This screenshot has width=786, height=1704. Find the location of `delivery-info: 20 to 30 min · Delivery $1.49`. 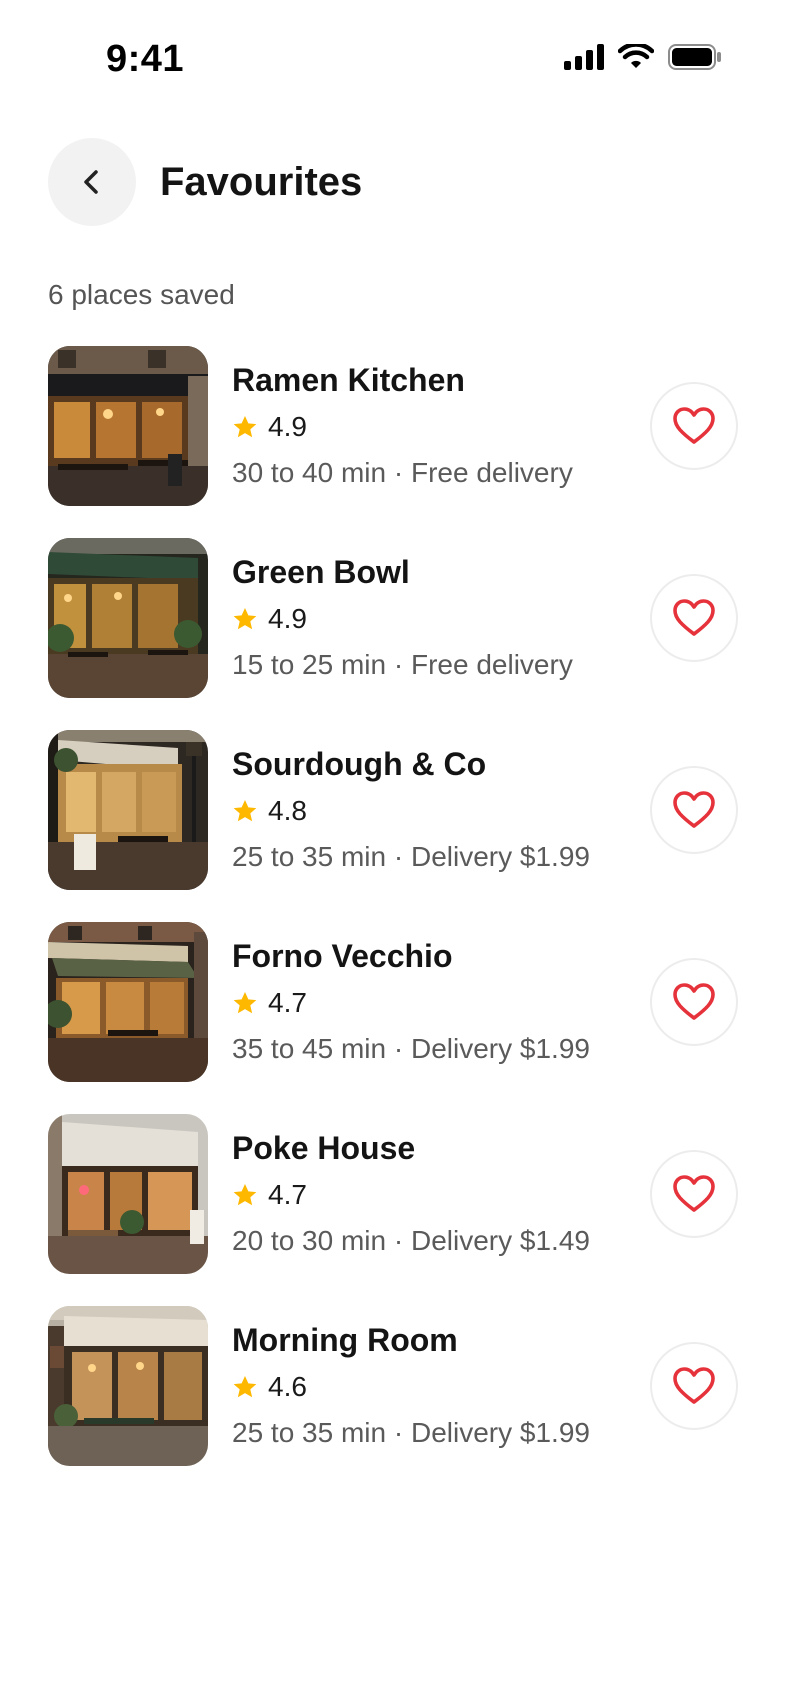

delivery-info: 20 to 30 min · Delivery $1.49 is located at coordinates (411, 1240).